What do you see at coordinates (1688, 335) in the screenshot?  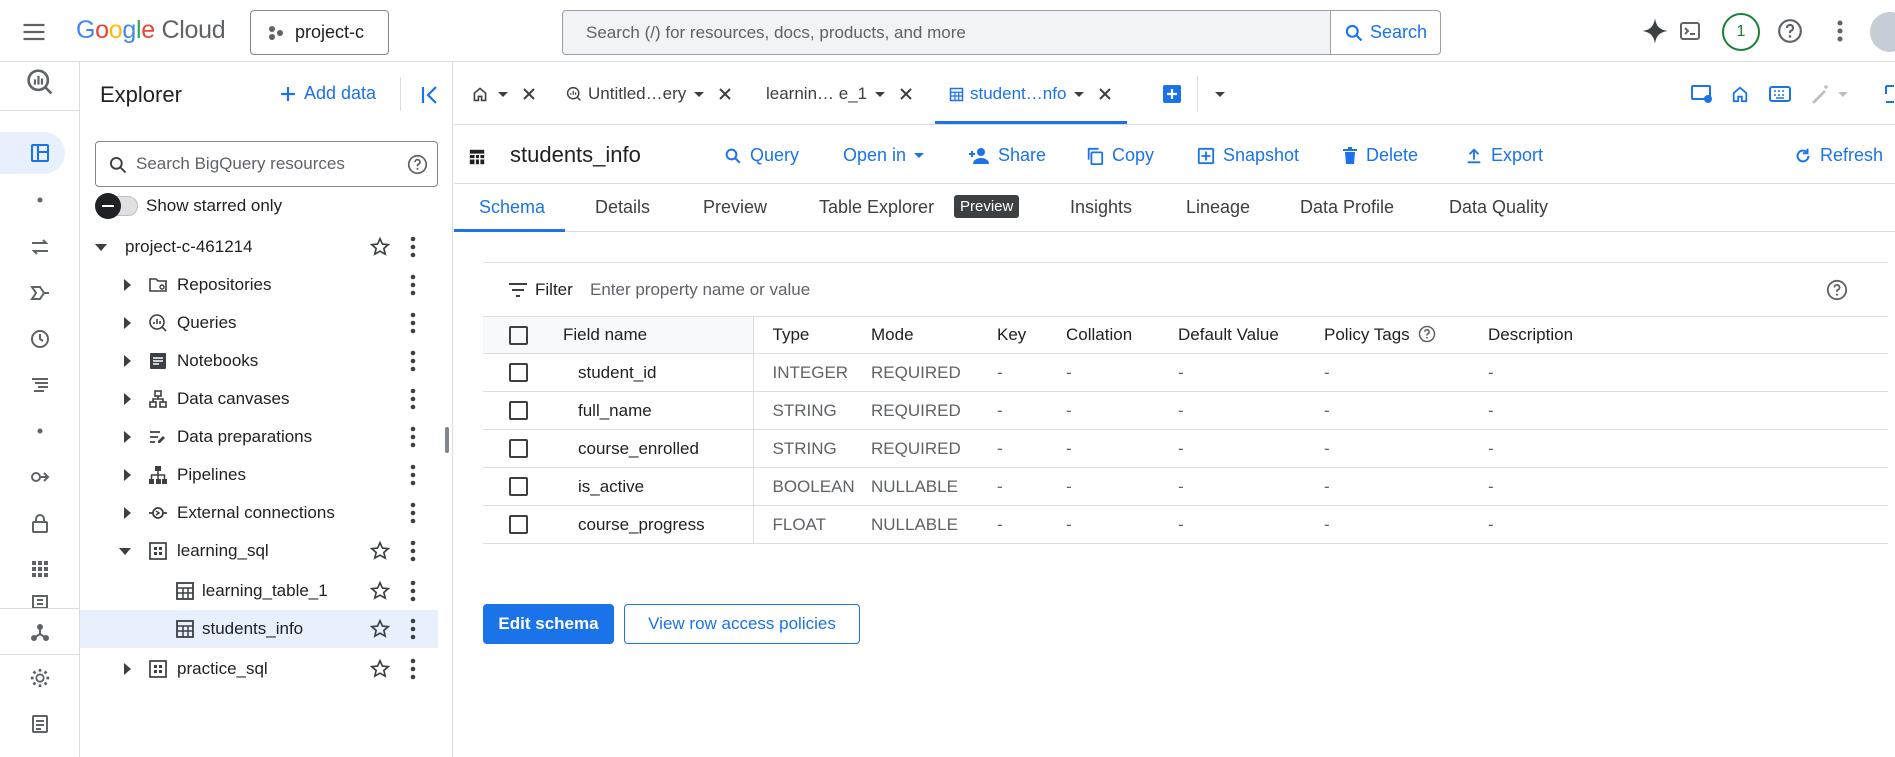 I see `column-header-description: Description` at bounding box center [1688, 335].